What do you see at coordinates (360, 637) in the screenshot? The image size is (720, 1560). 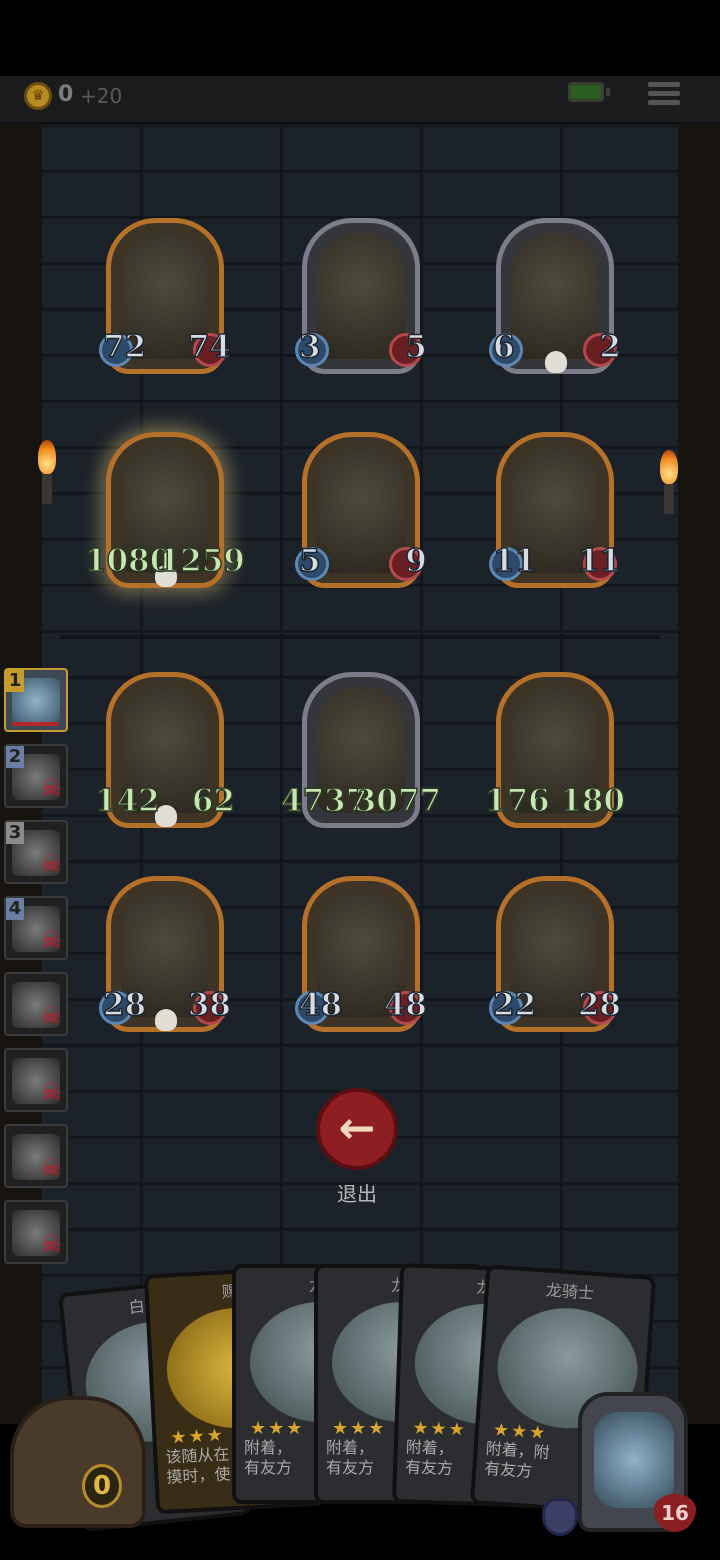 I see `board-divider` at bounding box center [360, 637].